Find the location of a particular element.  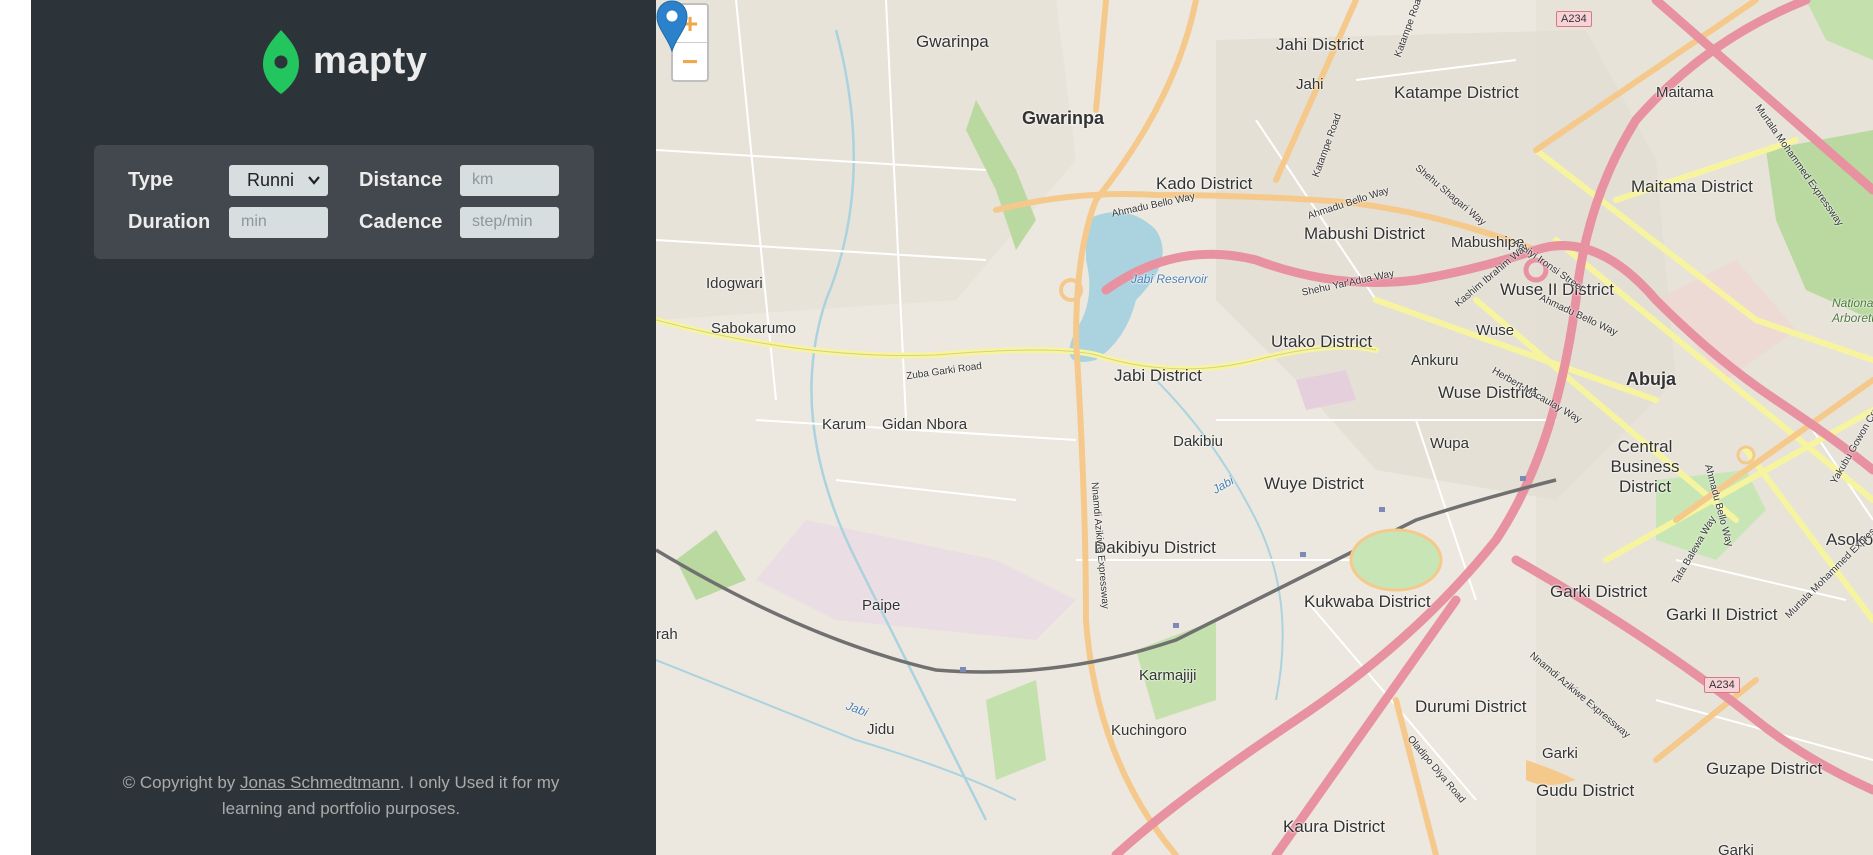

map-label-garki: Garki is located at coordinates (1560, 753).